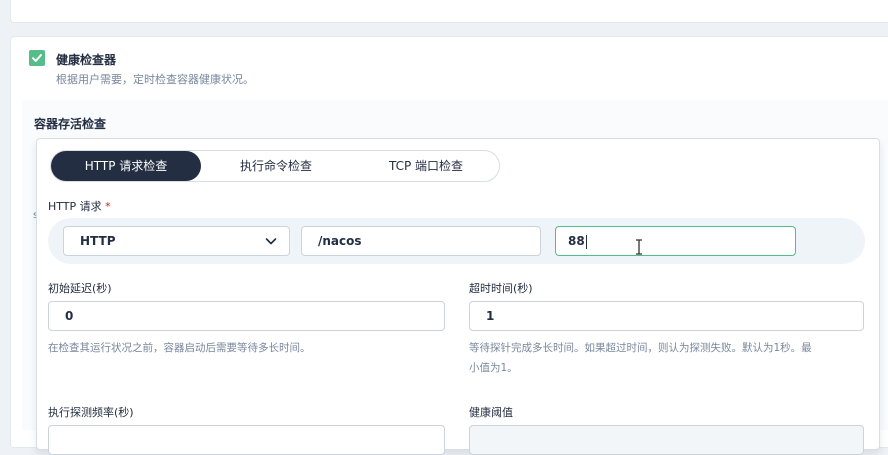 Image resolution: width=888 pixels, height=455 pixels. Describe the element at coordinates (421, 241) in the screenshot. I see `path-input: /nacos` at that location.